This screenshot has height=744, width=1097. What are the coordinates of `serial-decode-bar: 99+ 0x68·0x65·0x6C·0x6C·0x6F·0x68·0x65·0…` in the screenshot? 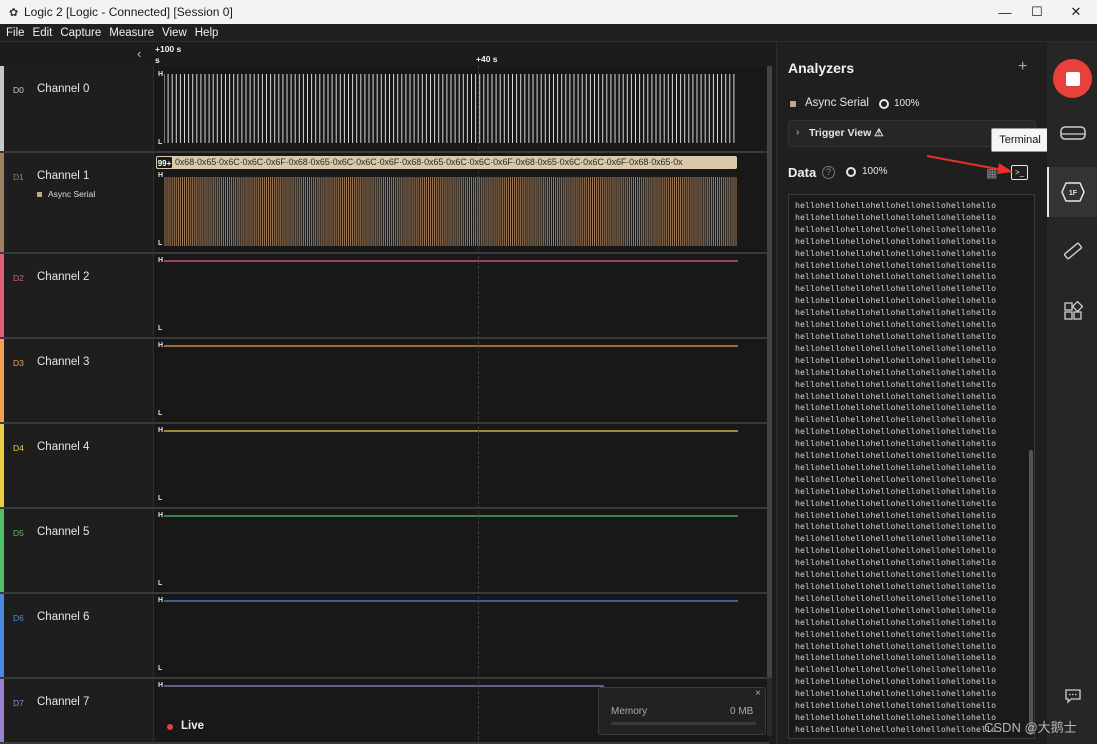 It's located at (446, 162).